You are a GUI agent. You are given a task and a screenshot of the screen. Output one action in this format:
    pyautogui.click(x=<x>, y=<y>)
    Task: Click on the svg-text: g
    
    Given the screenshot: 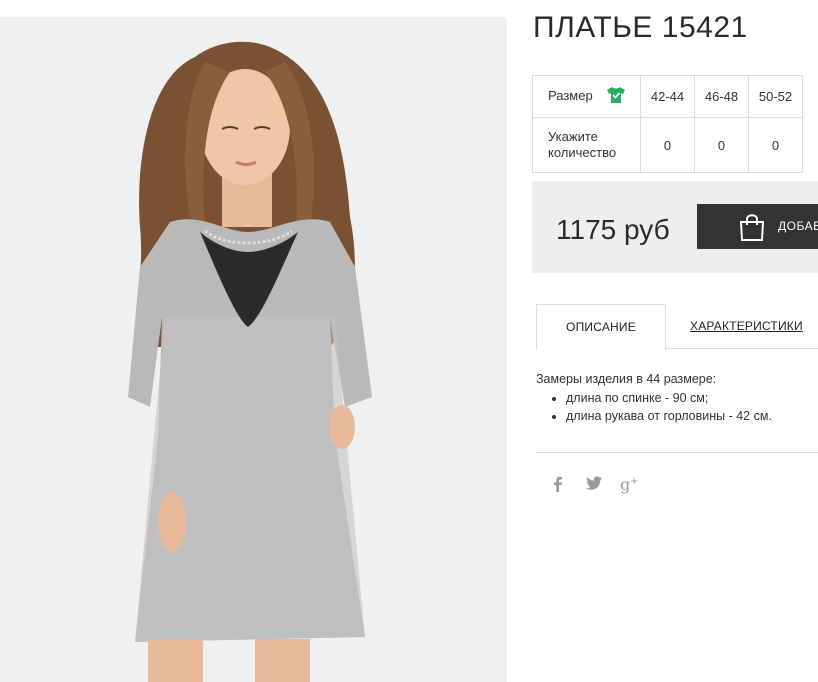 What is the action you would take?
    pyautogui.click(x=625, y=484)
    